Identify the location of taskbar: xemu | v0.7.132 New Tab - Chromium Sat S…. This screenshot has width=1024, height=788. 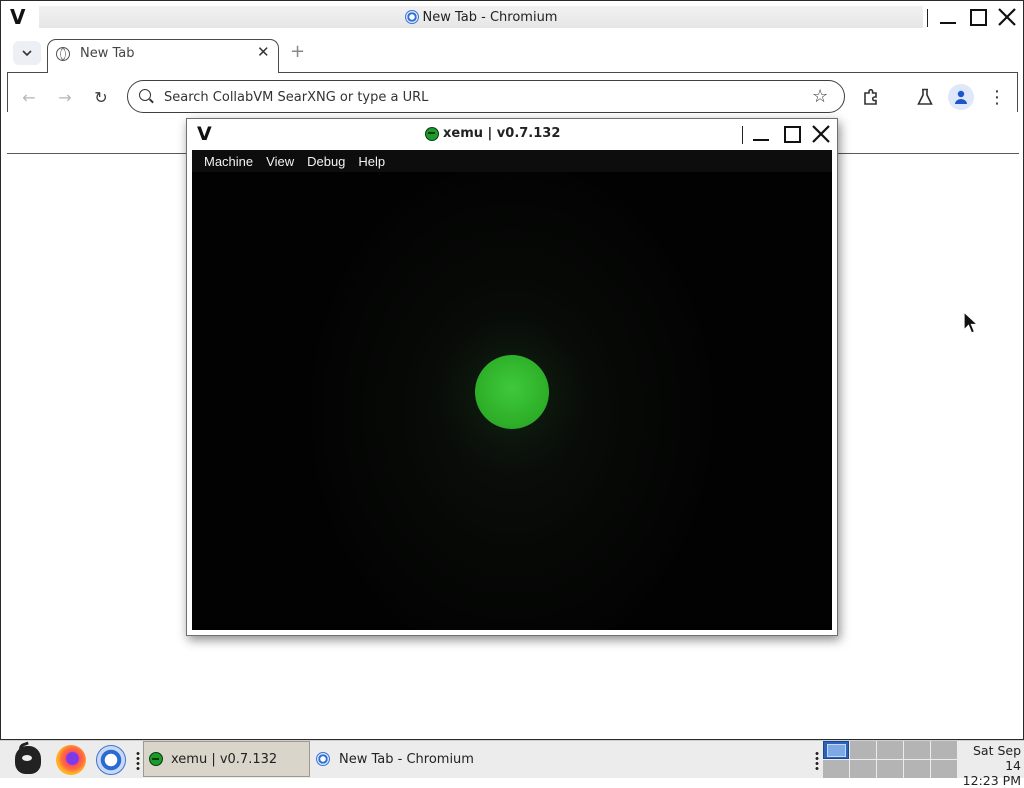
(512, 764).